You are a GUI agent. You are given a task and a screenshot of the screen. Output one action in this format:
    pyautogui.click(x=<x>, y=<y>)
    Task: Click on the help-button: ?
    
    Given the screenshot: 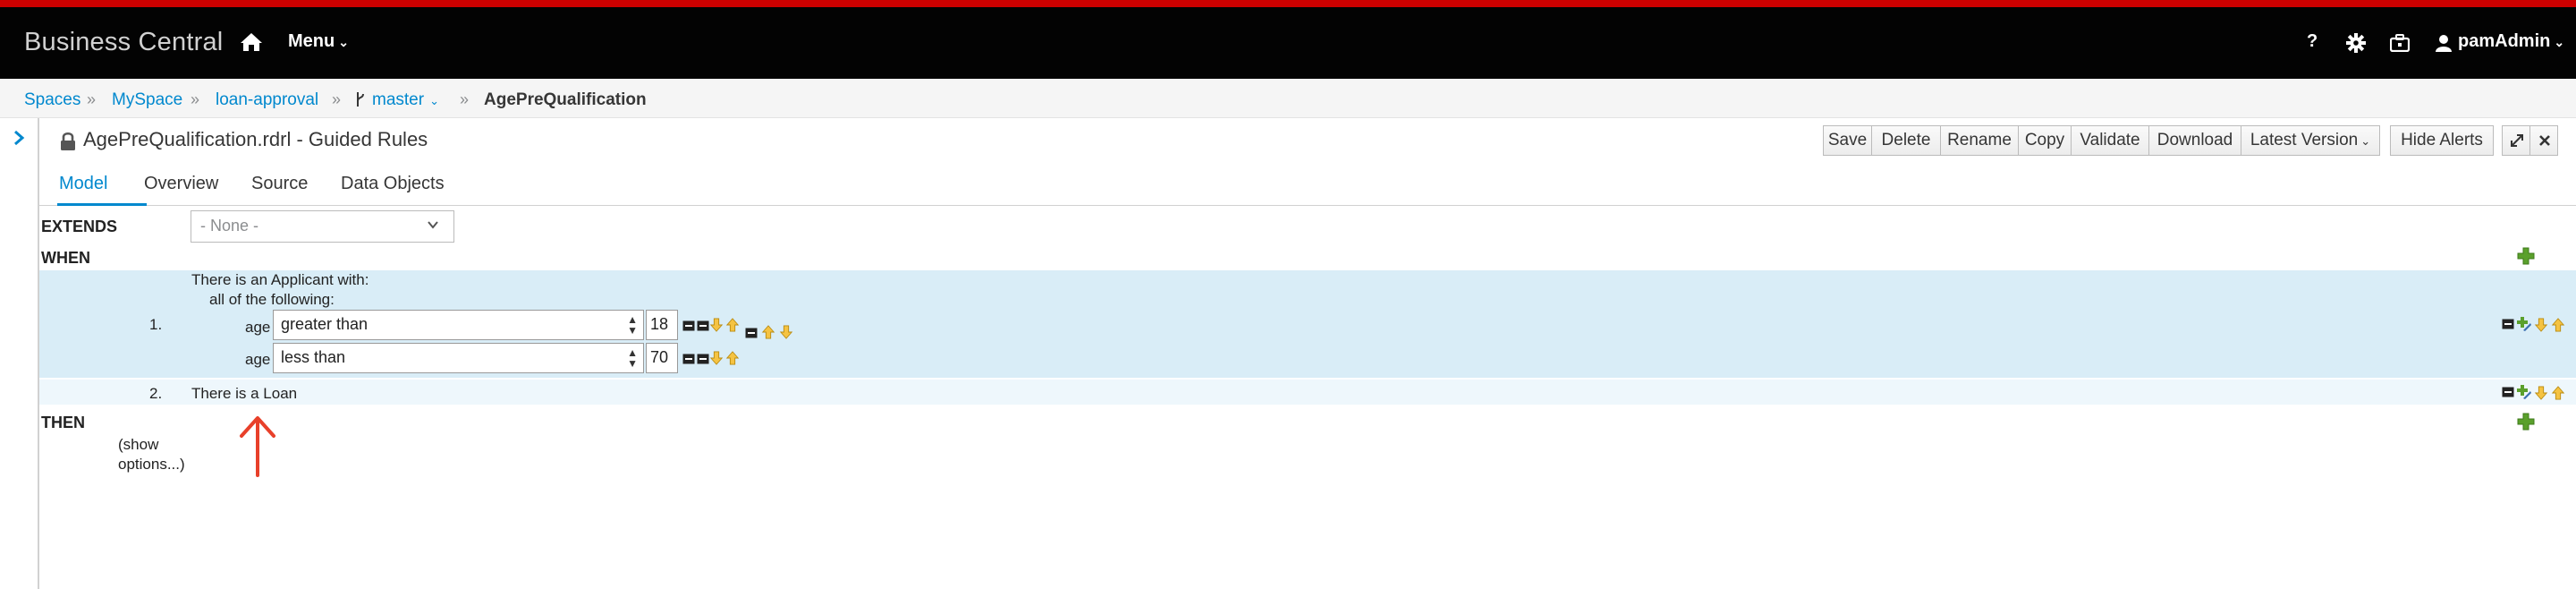 What is the action you would take?
    pyautogui.click(x=2312, y=42)
    